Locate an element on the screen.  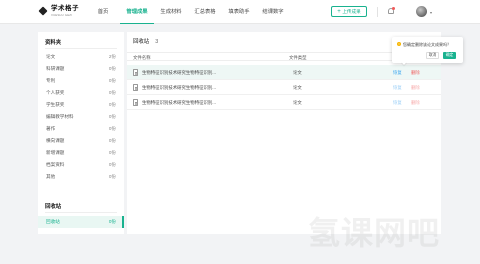
sidebar-section-folders: 资料夹 is located at coordinates (53, 43).